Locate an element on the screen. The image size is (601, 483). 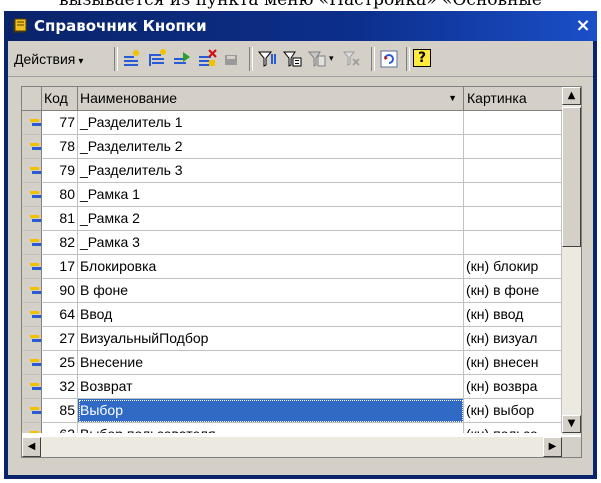
toolbar: Действия ▾ ▾ ? is located at coordinates (300, 59).